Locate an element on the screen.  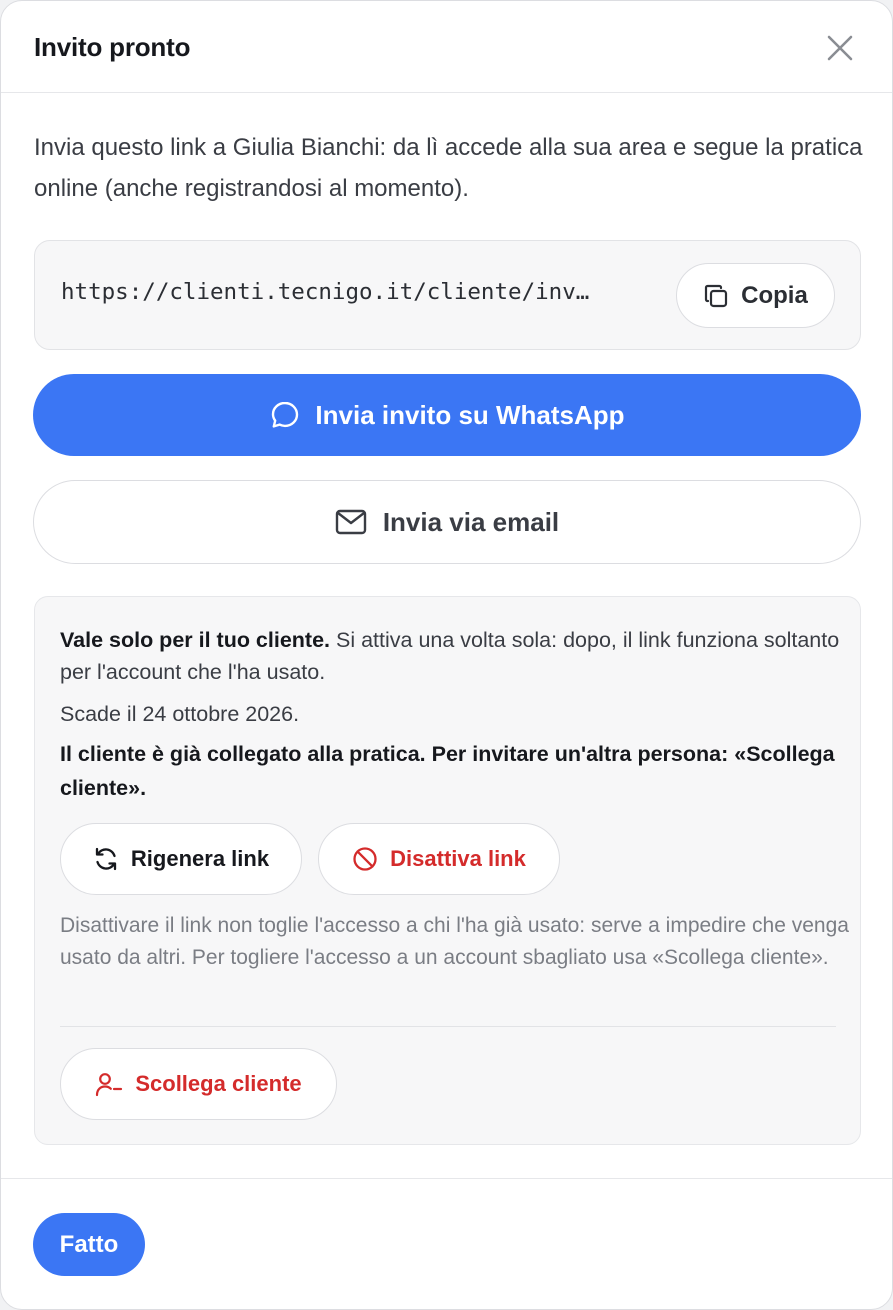
close-button is located at coordinates (840, 48).